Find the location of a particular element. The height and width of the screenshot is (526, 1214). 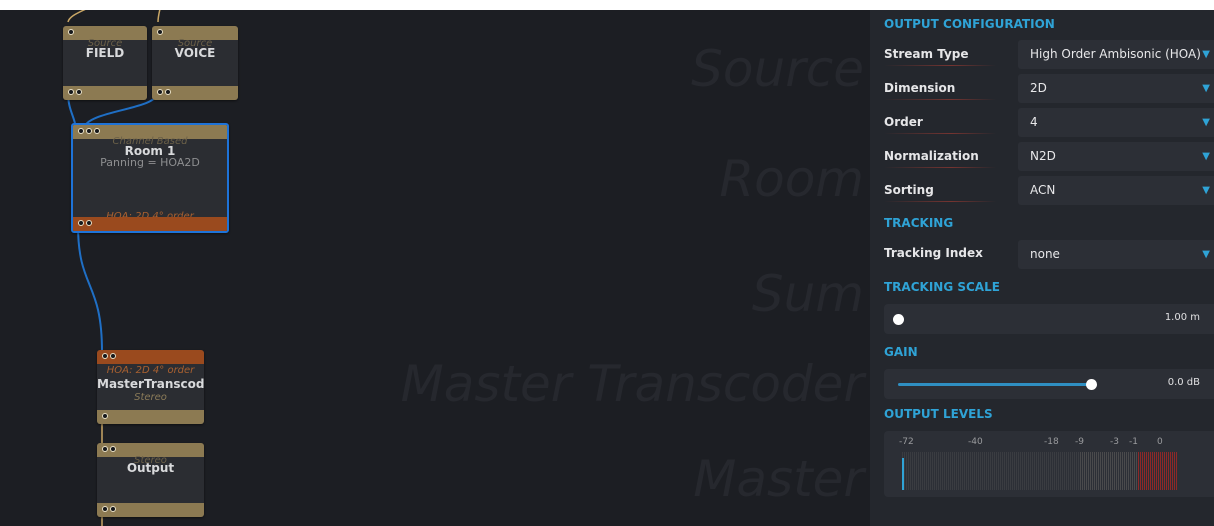

wire-room-master is located at coordinates (90, 288).